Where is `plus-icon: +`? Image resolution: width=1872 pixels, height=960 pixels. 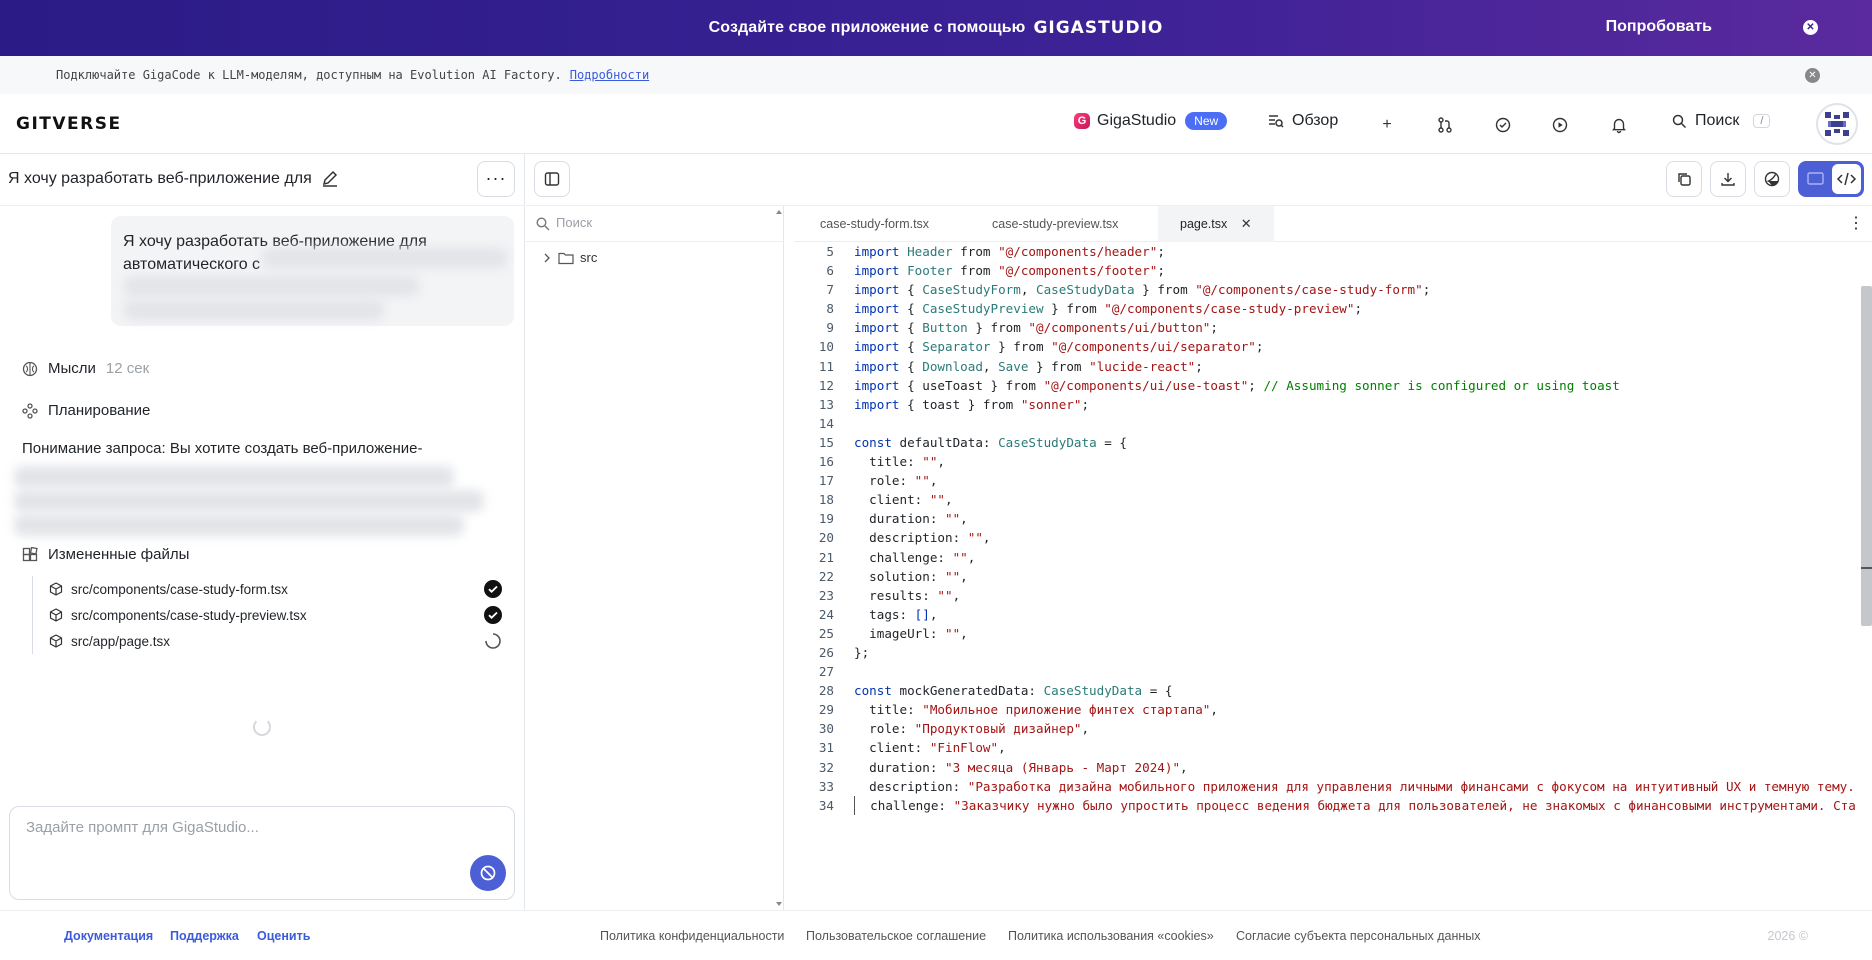 plus-icon: + is located at coordinates (1387, 125).